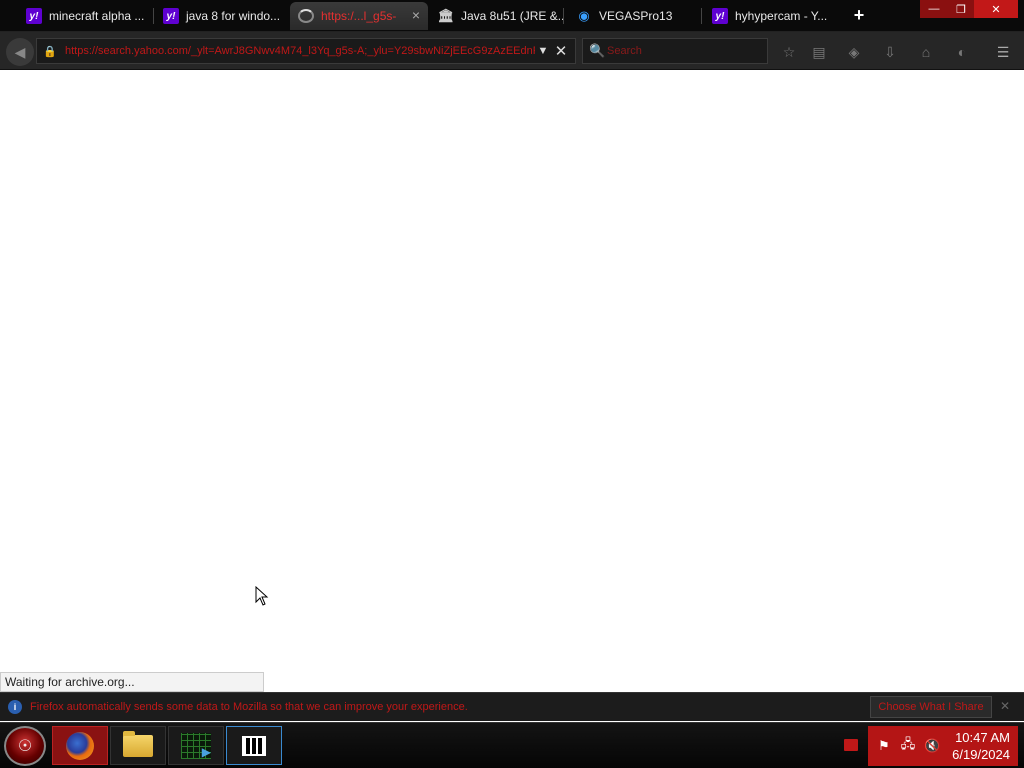 The height and width of the screenshot is (768, 1024). I want to click on taskbar-firefox, so click(80, 745).